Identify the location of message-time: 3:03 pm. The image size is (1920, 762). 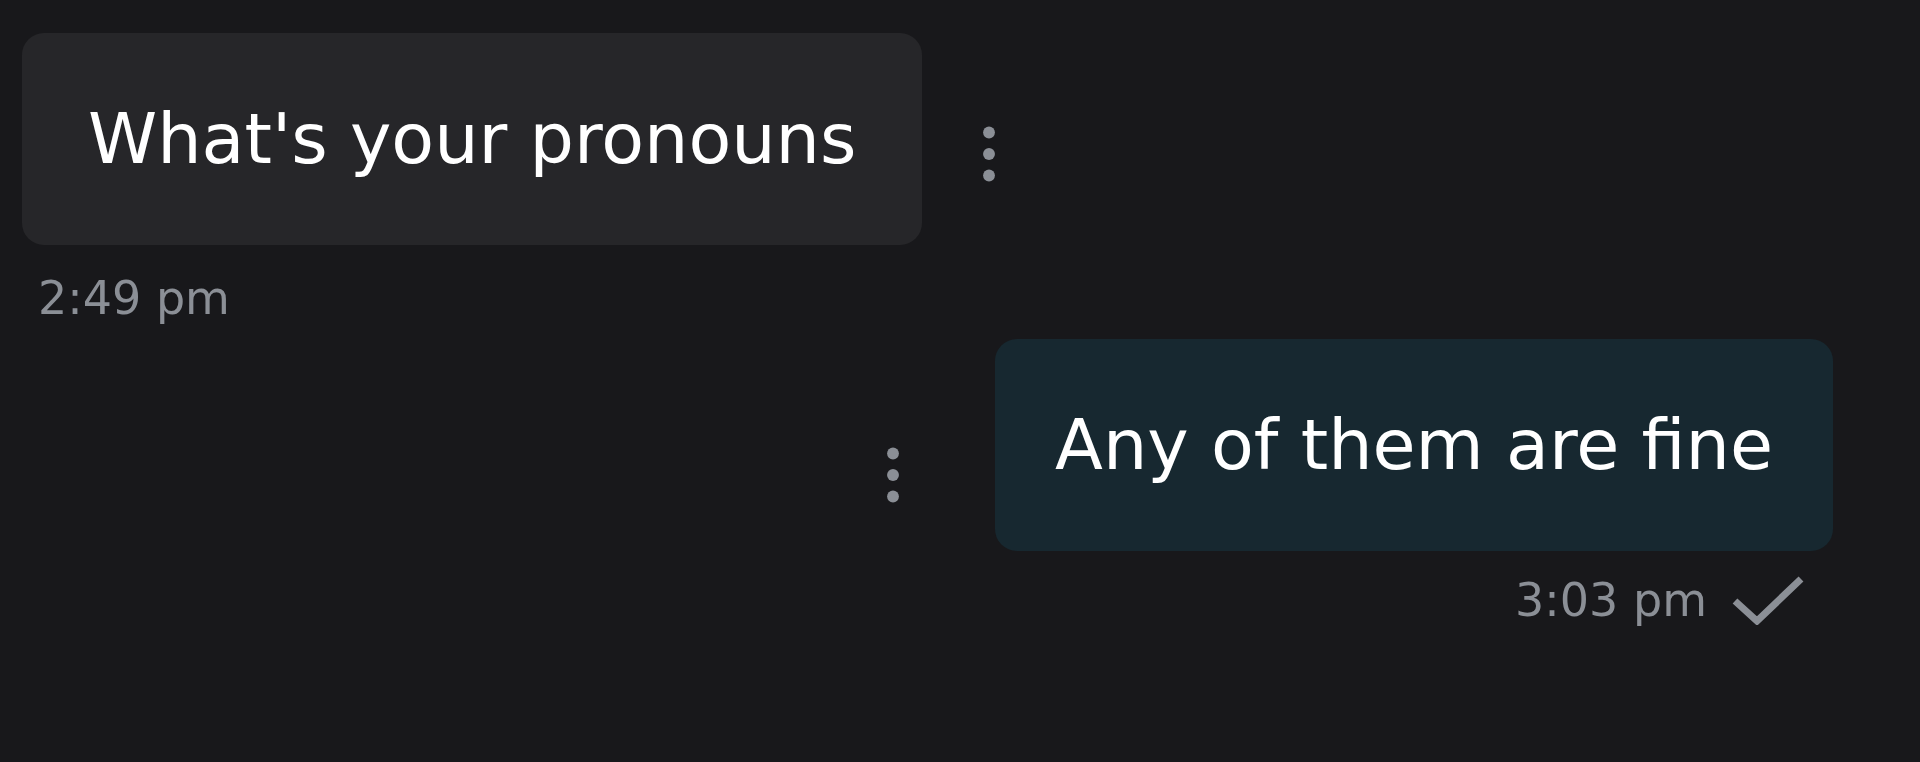
(1611, 600).